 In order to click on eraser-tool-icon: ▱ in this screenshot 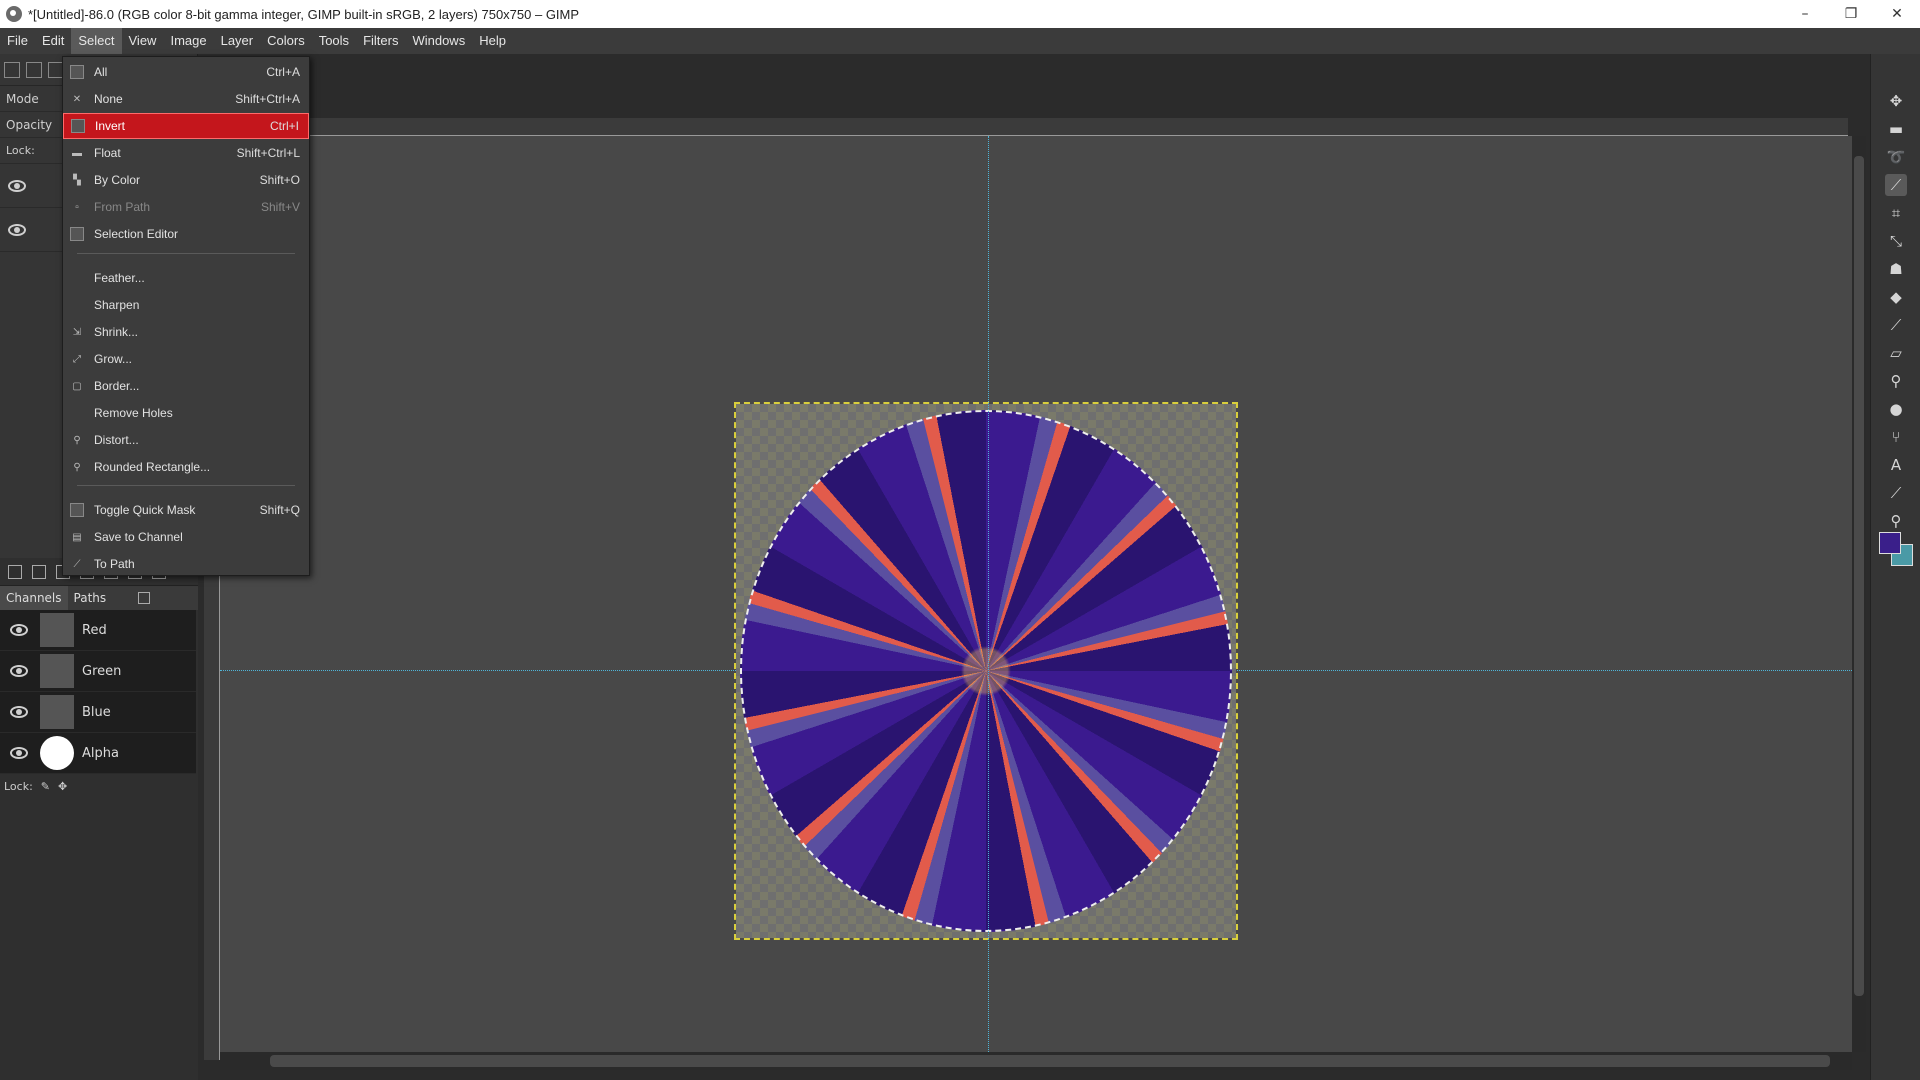, I will do `click(1896, 353)`.